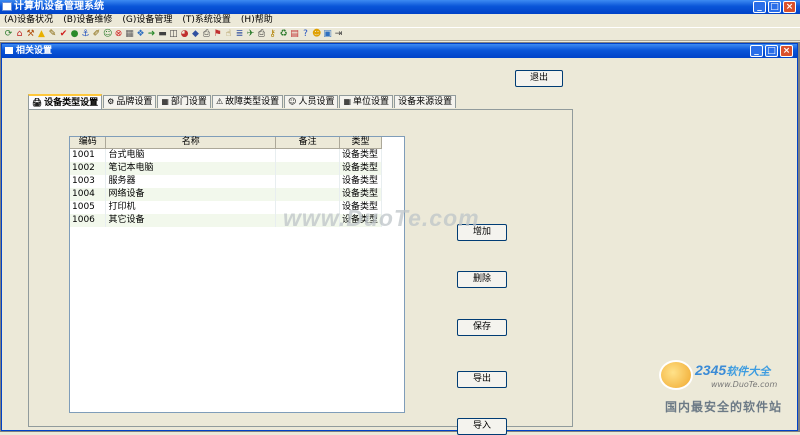  I want to click on cell-code: 1006, so click(88, 220).